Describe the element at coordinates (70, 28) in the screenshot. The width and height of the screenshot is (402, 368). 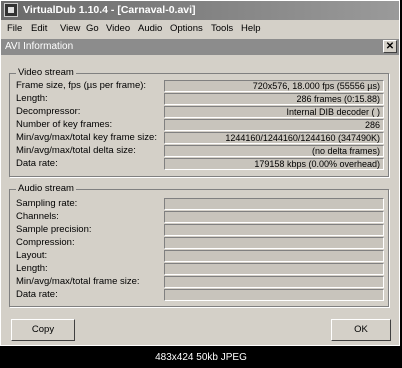
I see `menu-view: View` at that location.